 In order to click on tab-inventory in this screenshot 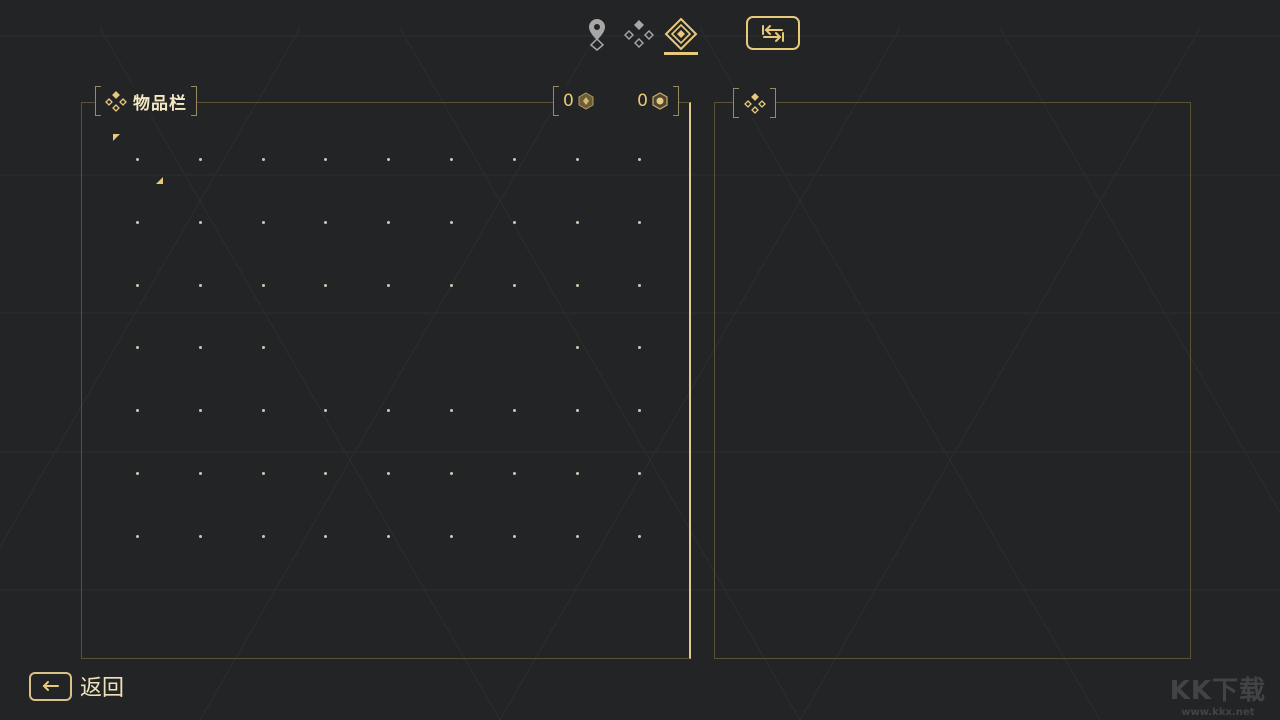, I will do `click(681, 34)`.